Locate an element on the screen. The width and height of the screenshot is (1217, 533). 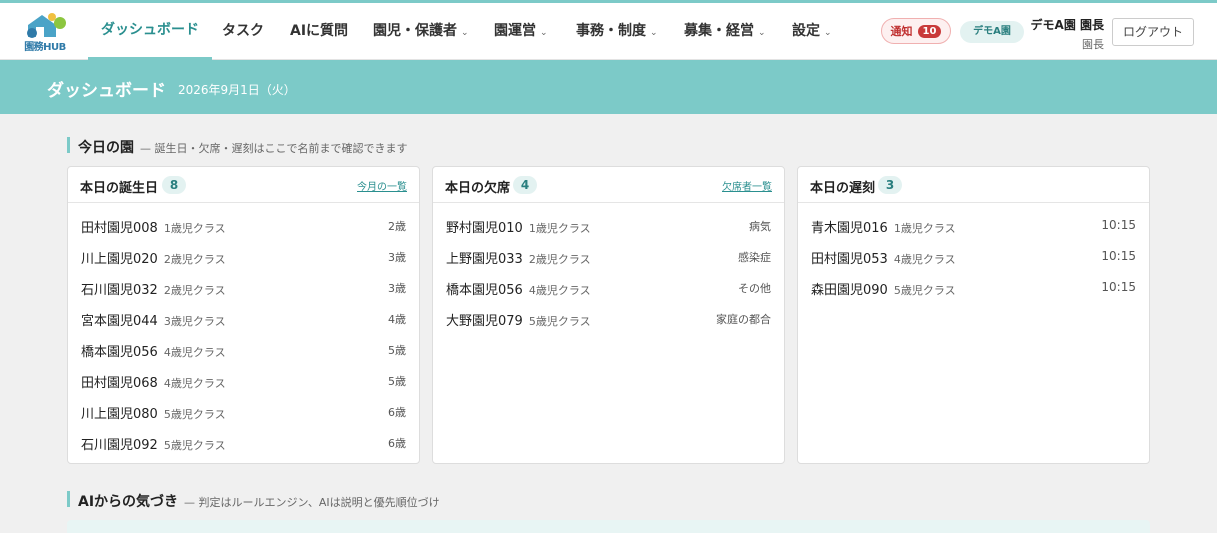
nav-label: タスク is located at coordinates (243, 31).